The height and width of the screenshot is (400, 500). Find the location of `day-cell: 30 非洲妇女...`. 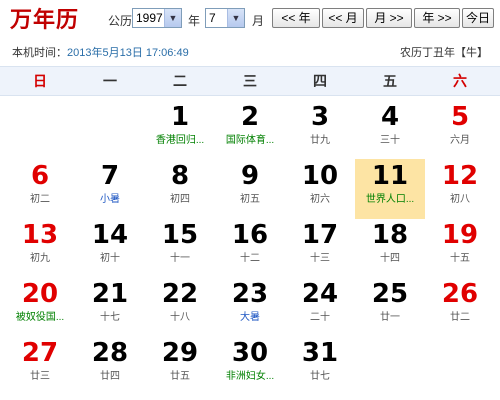

day-cell: 30 非洲妇女... is located at coordinates (250, 366).